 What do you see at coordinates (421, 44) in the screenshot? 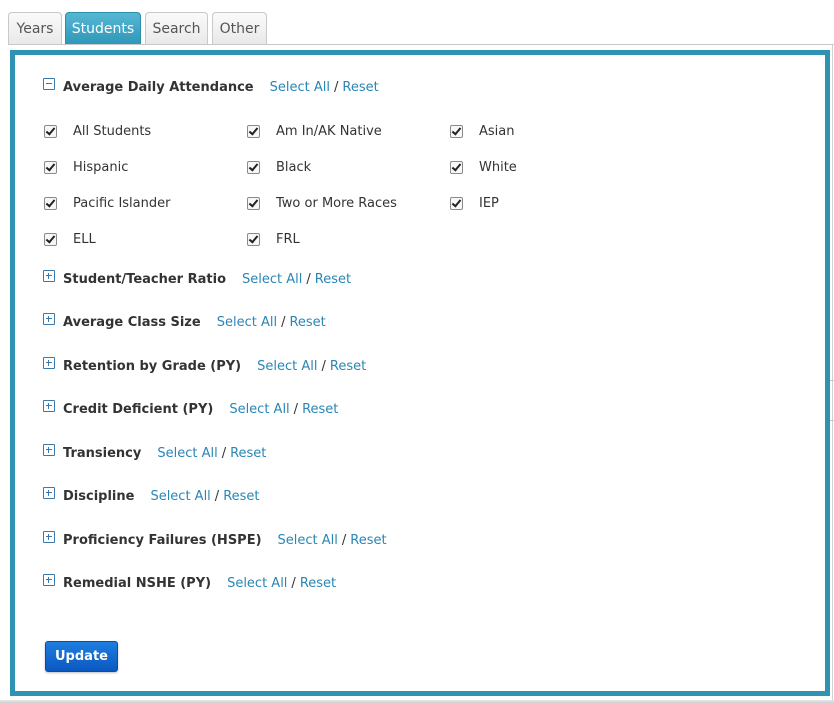
I see `tab-divider` at bounding box center [421, 44].